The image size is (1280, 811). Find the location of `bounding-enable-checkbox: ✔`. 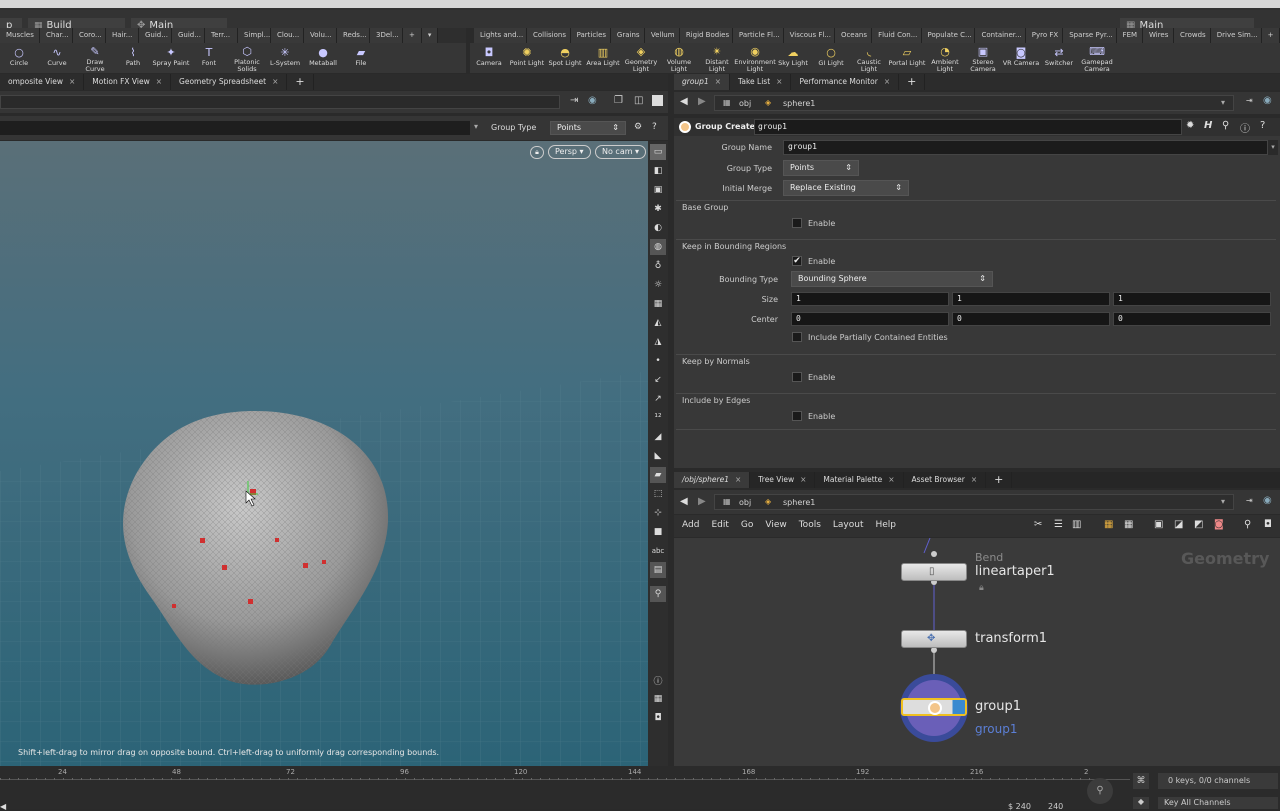

bounding-enable-checkbox: ✔ is located at coordinates (797, 261).